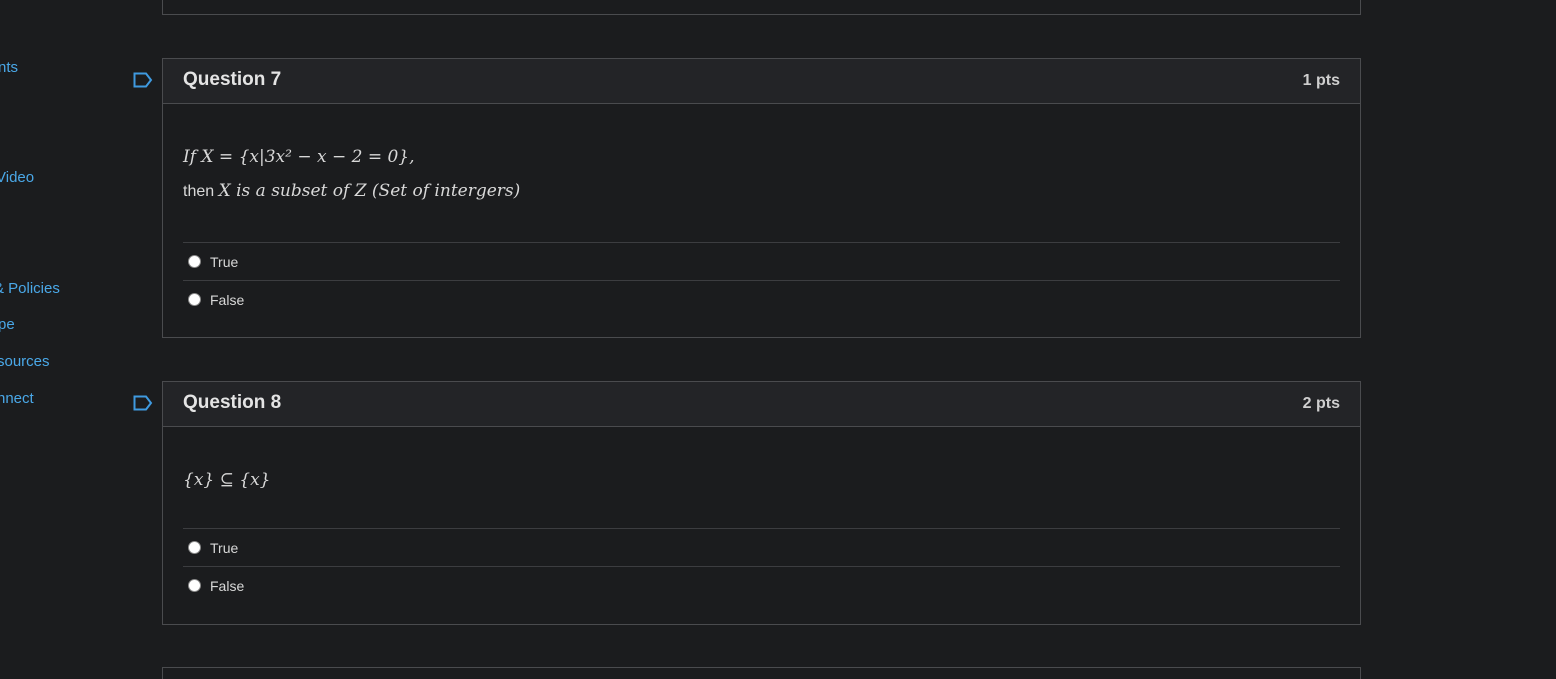  I want to click on question-title: Question 8, so click(232, 402).